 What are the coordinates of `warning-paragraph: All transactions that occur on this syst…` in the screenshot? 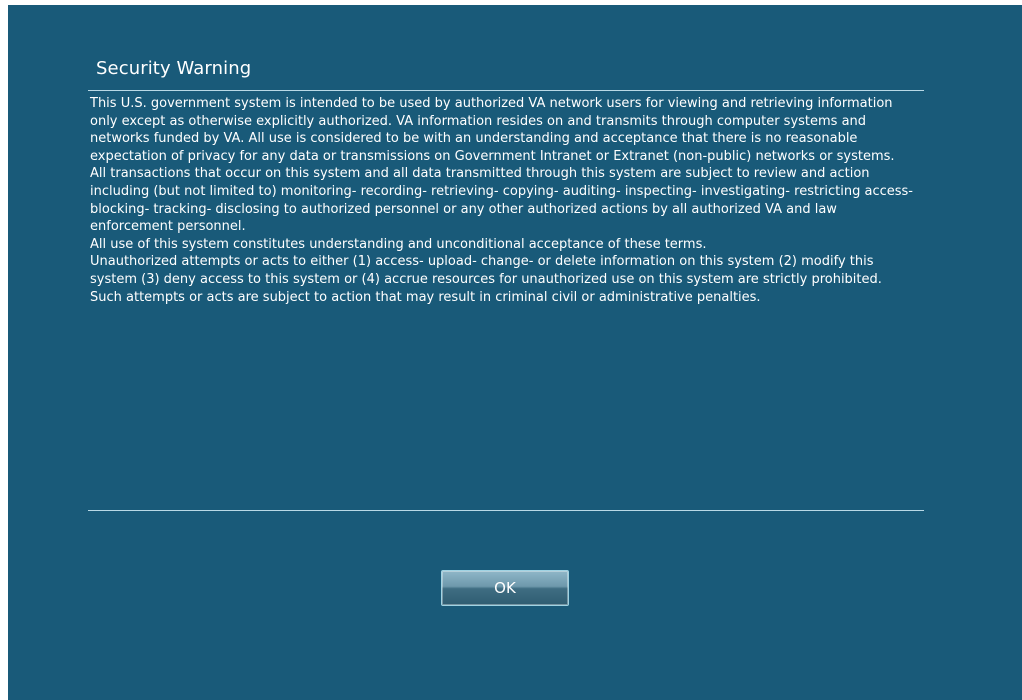 It's located at (501, 200).